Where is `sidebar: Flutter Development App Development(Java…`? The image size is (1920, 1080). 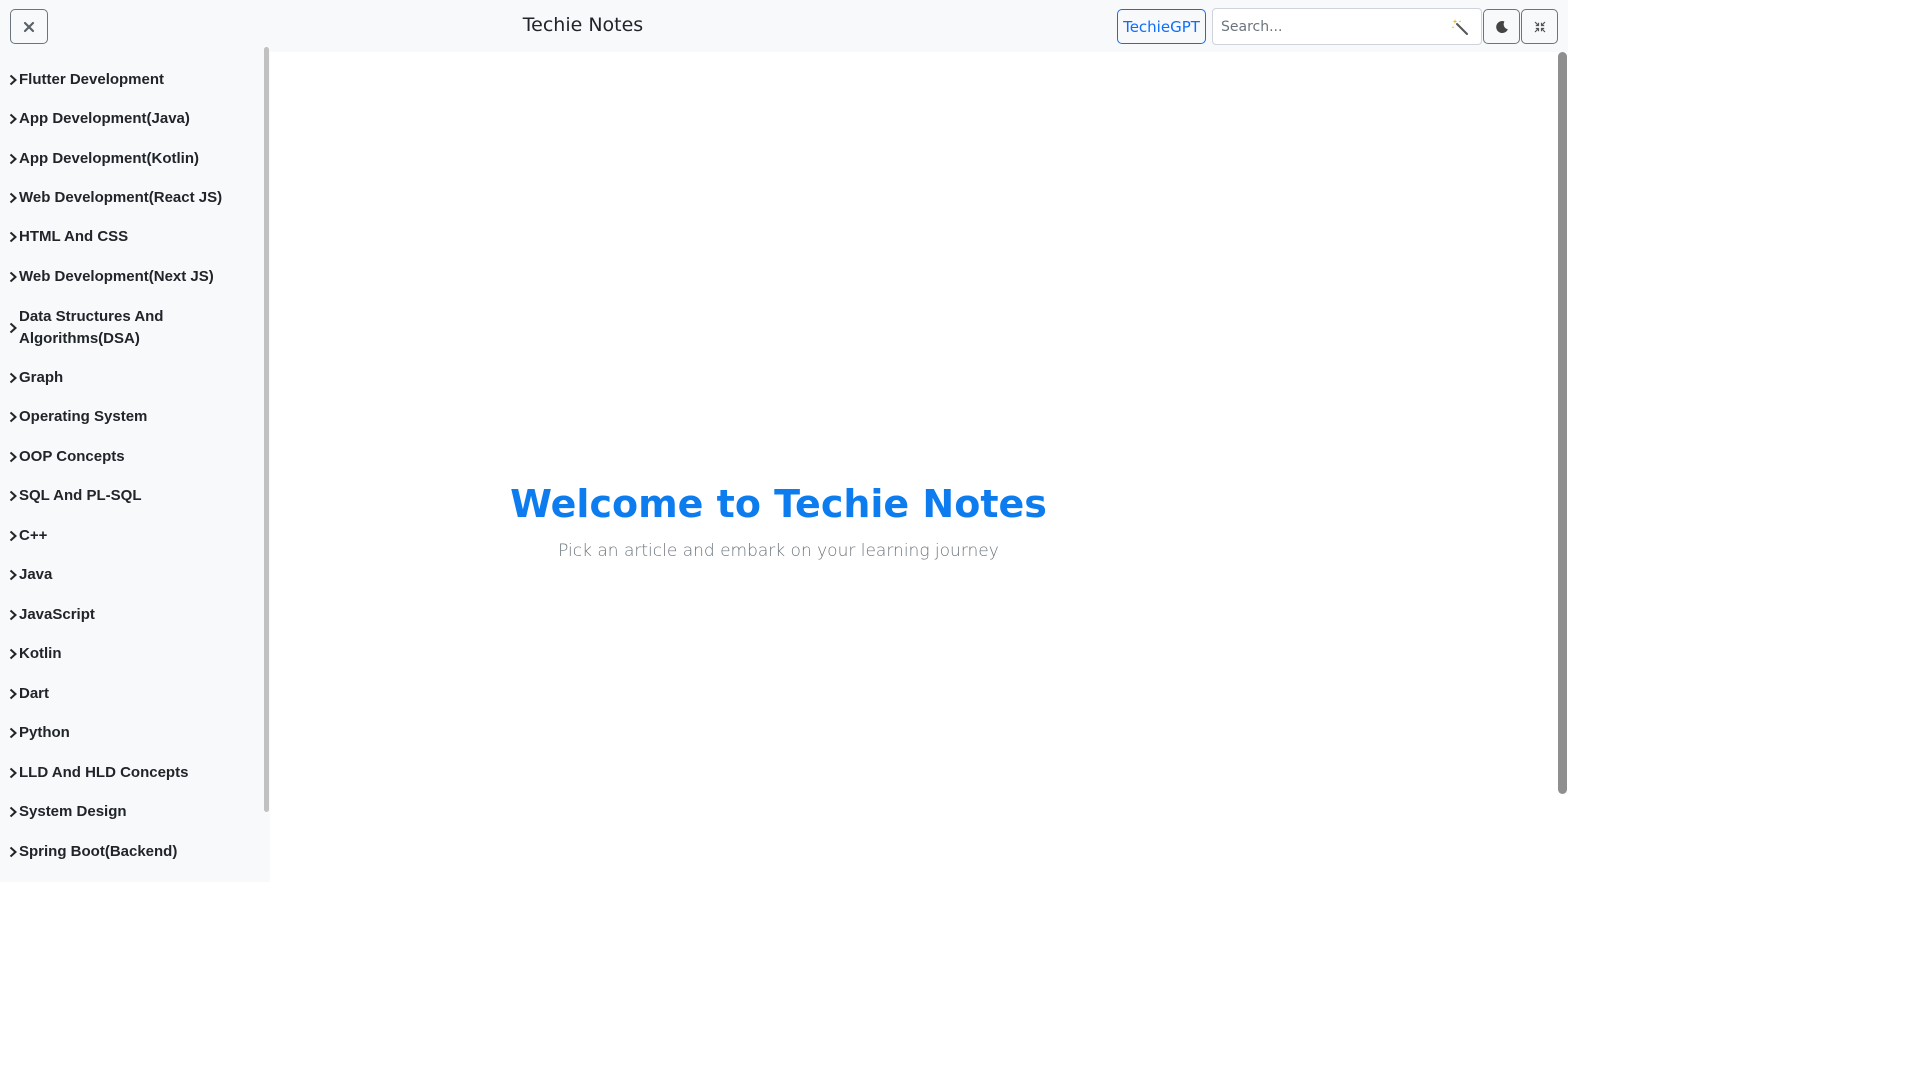
sidebar: Flutter Development App Development(Java… is located at coordinates (135, 464).